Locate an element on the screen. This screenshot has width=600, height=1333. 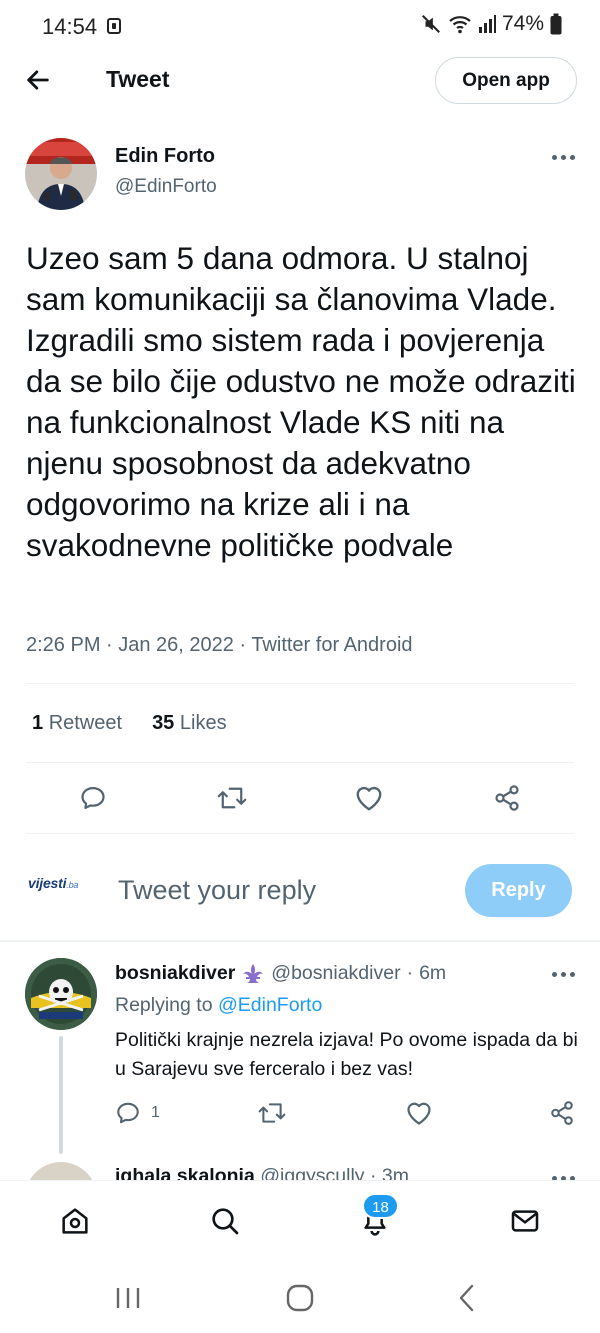
signal-icon is located at coordinates (487, 24).